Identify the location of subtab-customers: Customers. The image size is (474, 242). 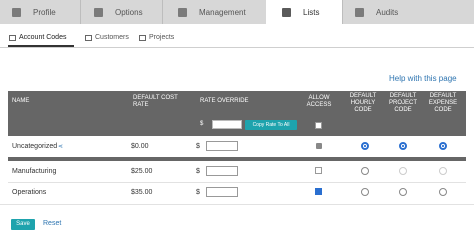
(107, 37).